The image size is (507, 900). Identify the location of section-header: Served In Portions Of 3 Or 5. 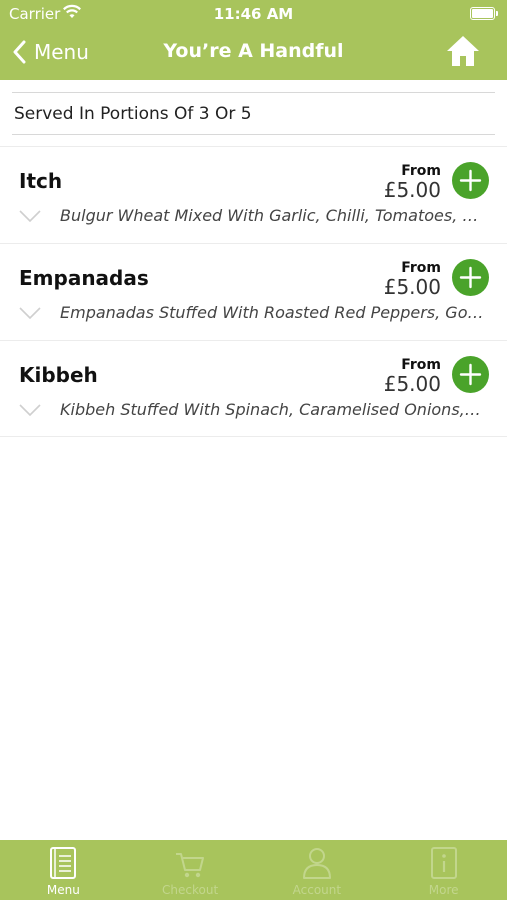
(253, 113).